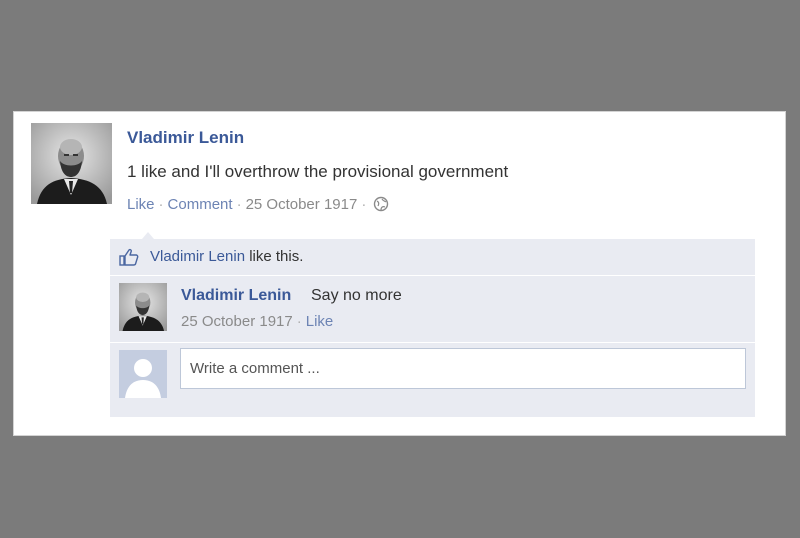 The height and width of the screenshot is (538, 800). What do you see at coordinates (381, 206) in the screenshot?
I see `globe-icon` at bounding box center [381, 206].